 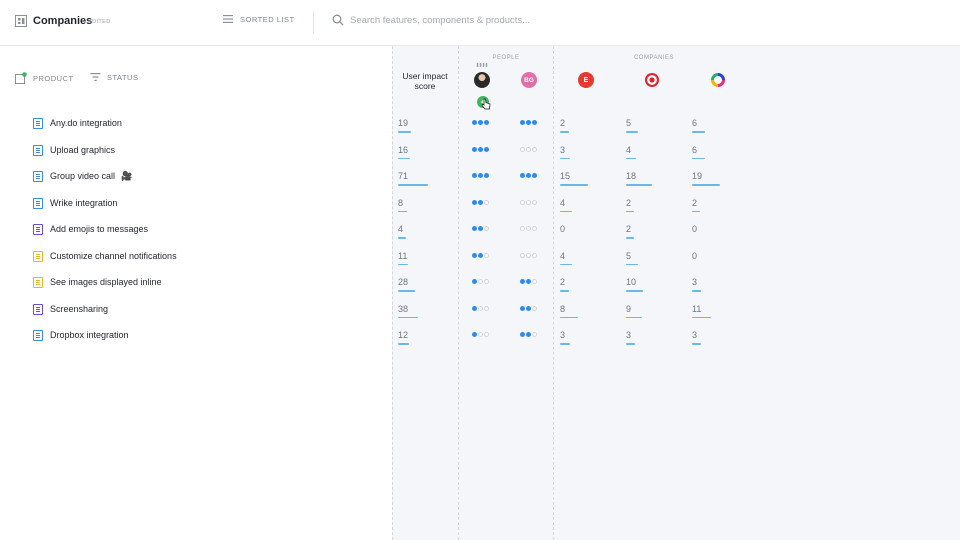 What do you see at coordinates (631, 176) in the screenshot?
I see `c2-value: 18` at bounding box center [631, 176].